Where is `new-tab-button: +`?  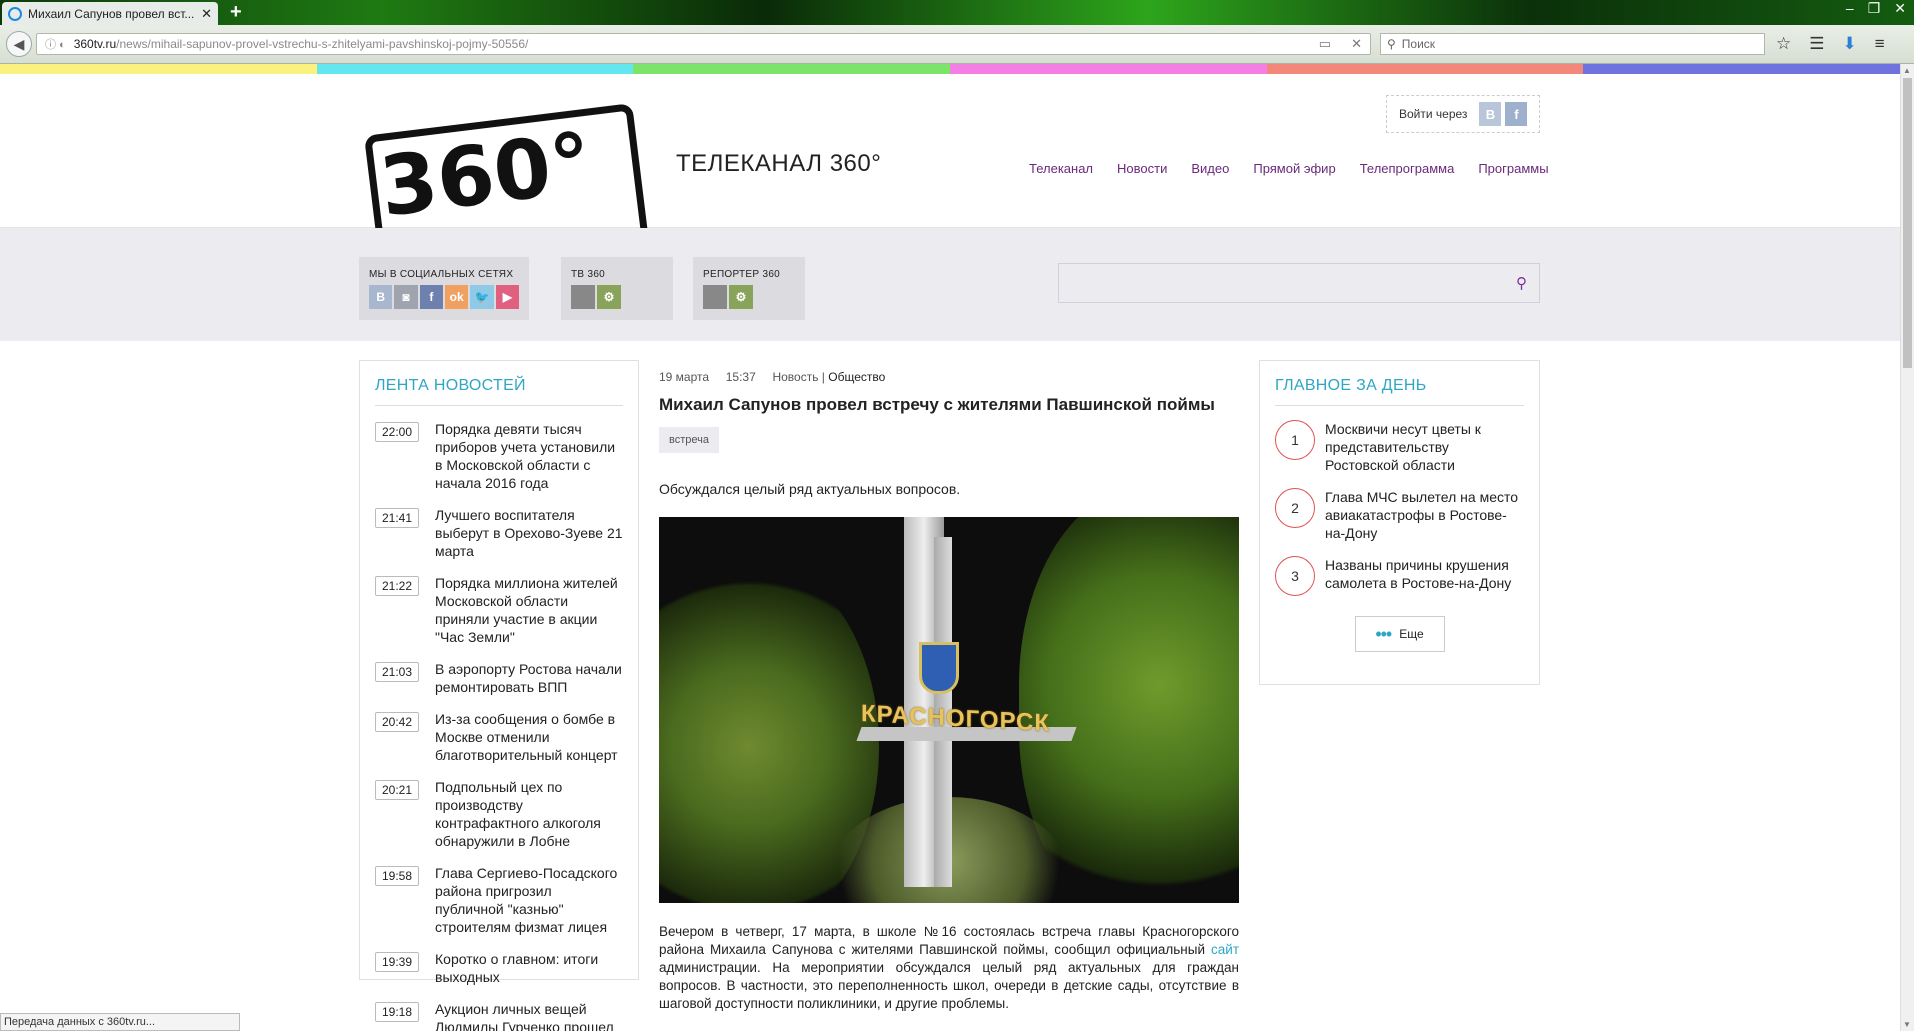 new-tab-button: + is located at coordinates (236, 12).